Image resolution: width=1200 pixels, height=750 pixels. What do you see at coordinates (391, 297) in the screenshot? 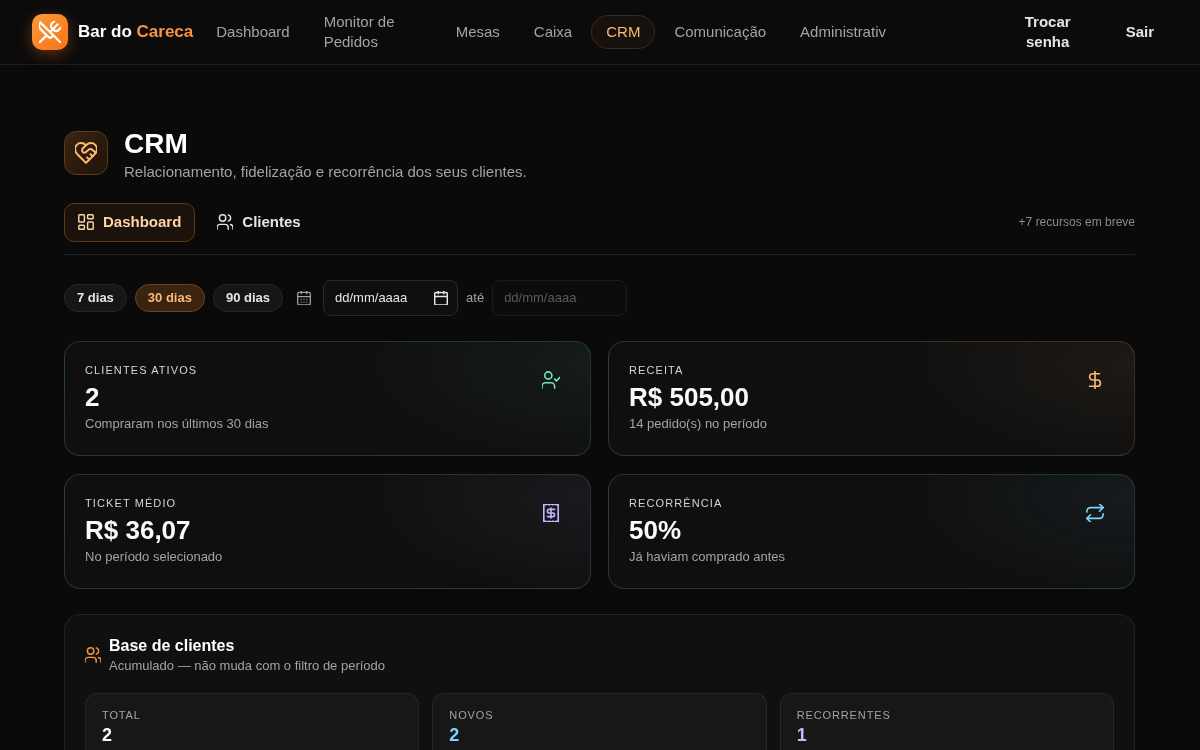
I see `date-field: dd/mm/aaaa` at bounding box center [391, 297].